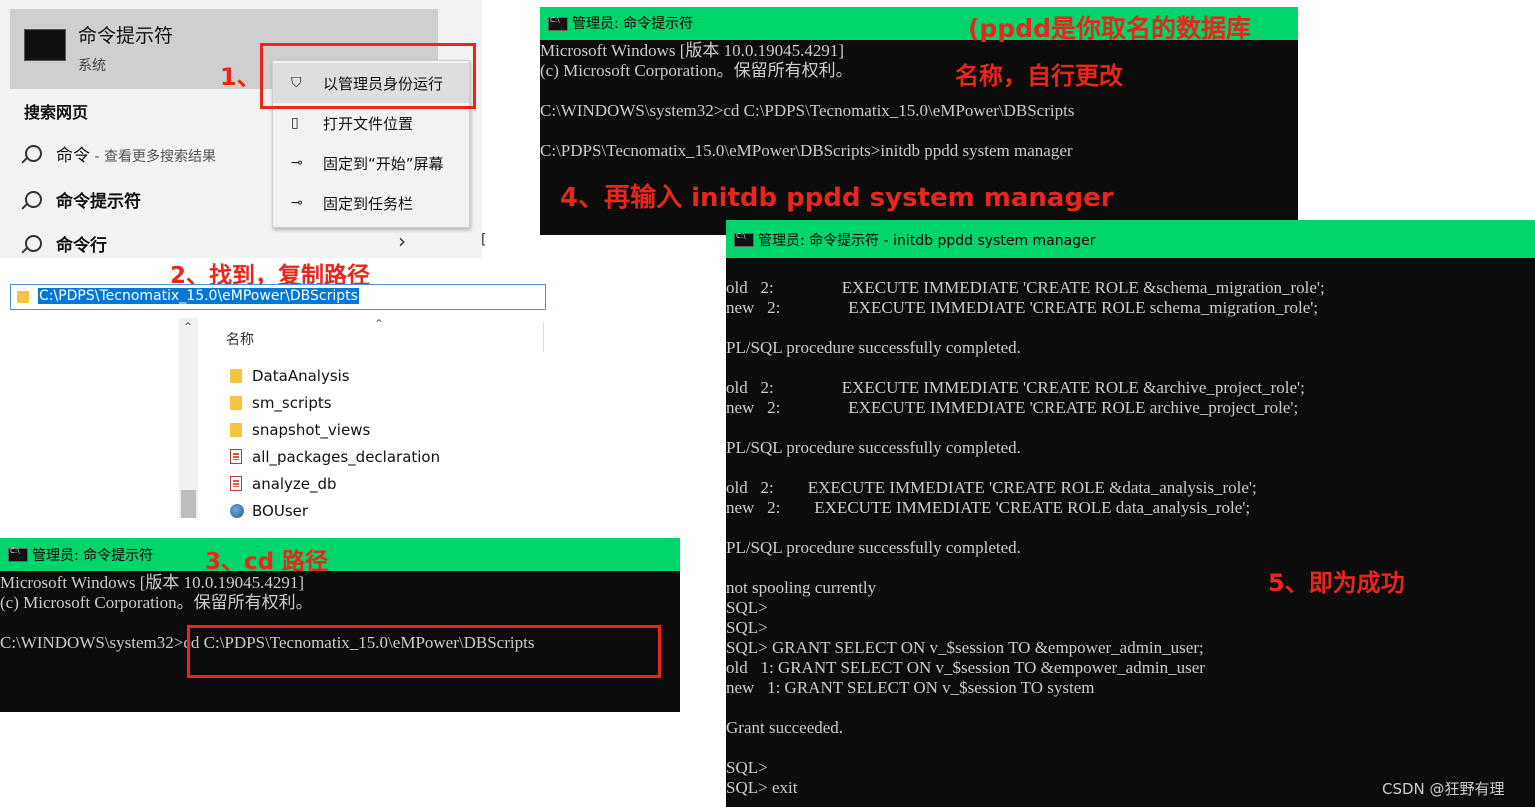 This screenshot has height=807, width=1535. What do you see at coordinates (295, 123) in the screenshot?
I see `file-location-icon: ▯` at bounding box center [295, 123].